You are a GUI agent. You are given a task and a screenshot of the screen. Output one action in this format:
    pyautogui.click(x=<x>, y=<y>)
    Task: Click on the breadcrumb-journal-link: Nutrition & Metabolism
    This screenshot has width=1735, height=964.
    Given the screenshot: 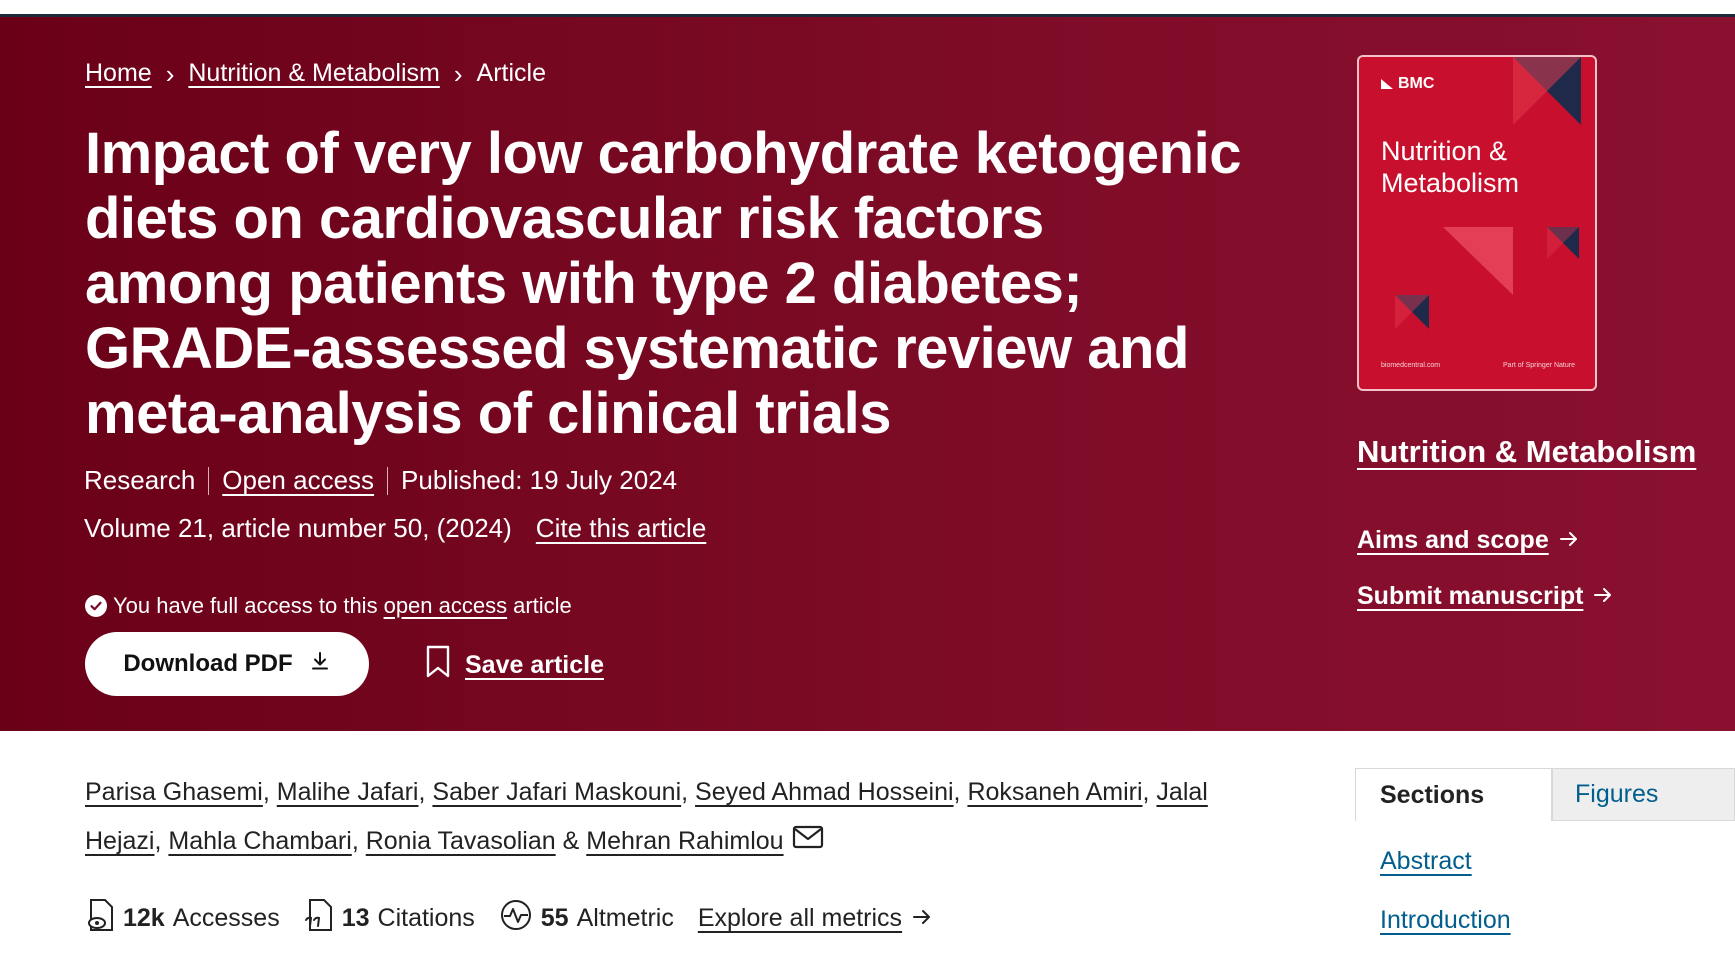 What is the action you would take?
    pyautogui.click(x=313, y=73)
    